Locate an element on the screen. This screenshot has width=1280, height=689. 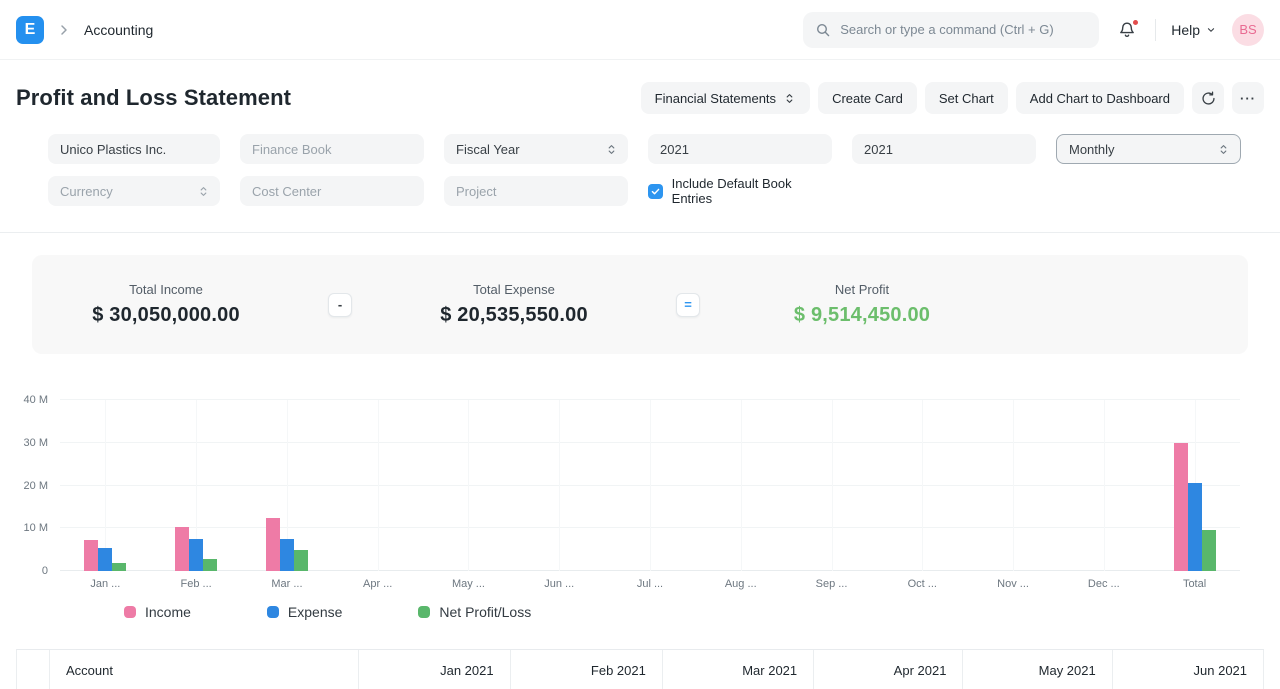
menu-button: ··· is located at coordinates (1248, 98).